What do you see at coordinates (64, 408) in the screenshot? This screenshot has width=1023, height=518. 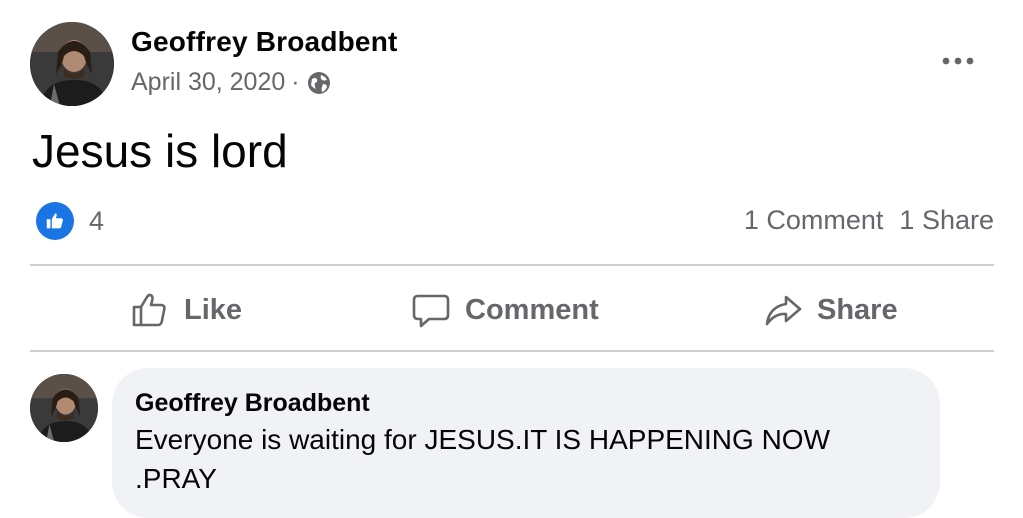 I see `commenter-avatar` at bounding box center [64, 408].